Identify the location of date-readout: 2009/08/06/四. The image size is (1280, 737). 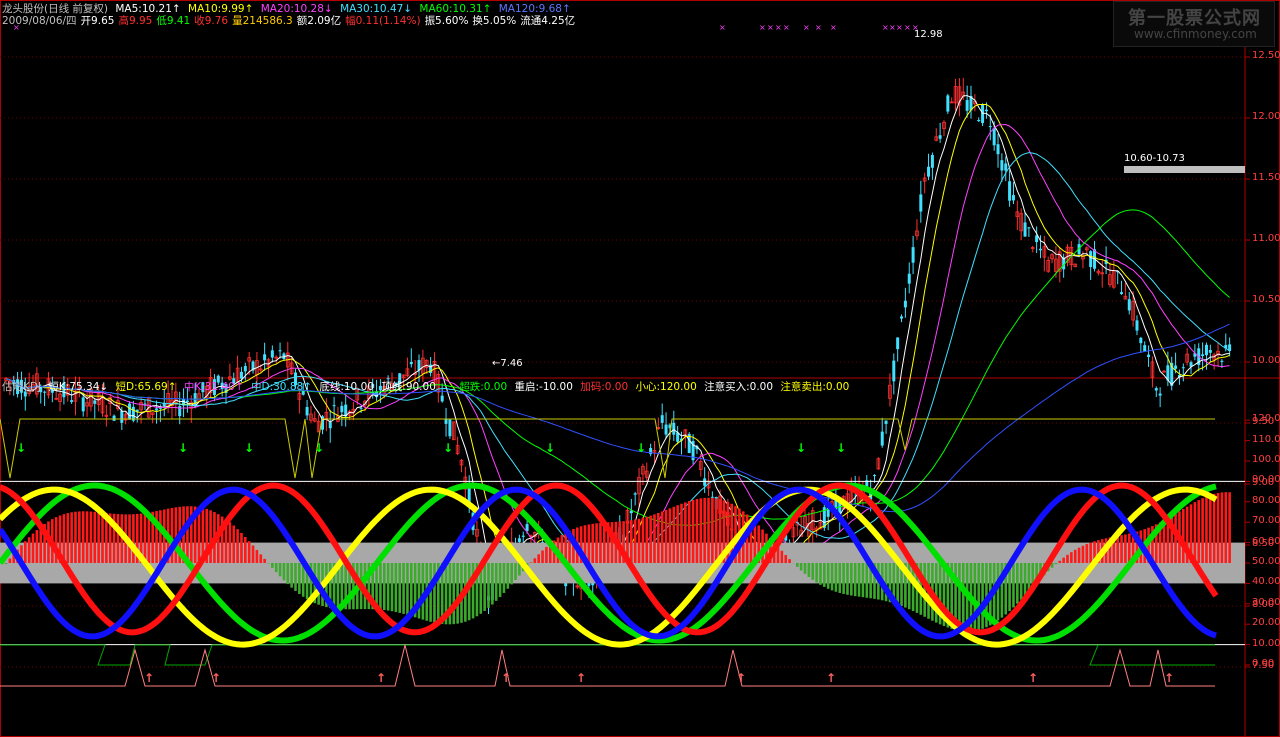
(39, 21).